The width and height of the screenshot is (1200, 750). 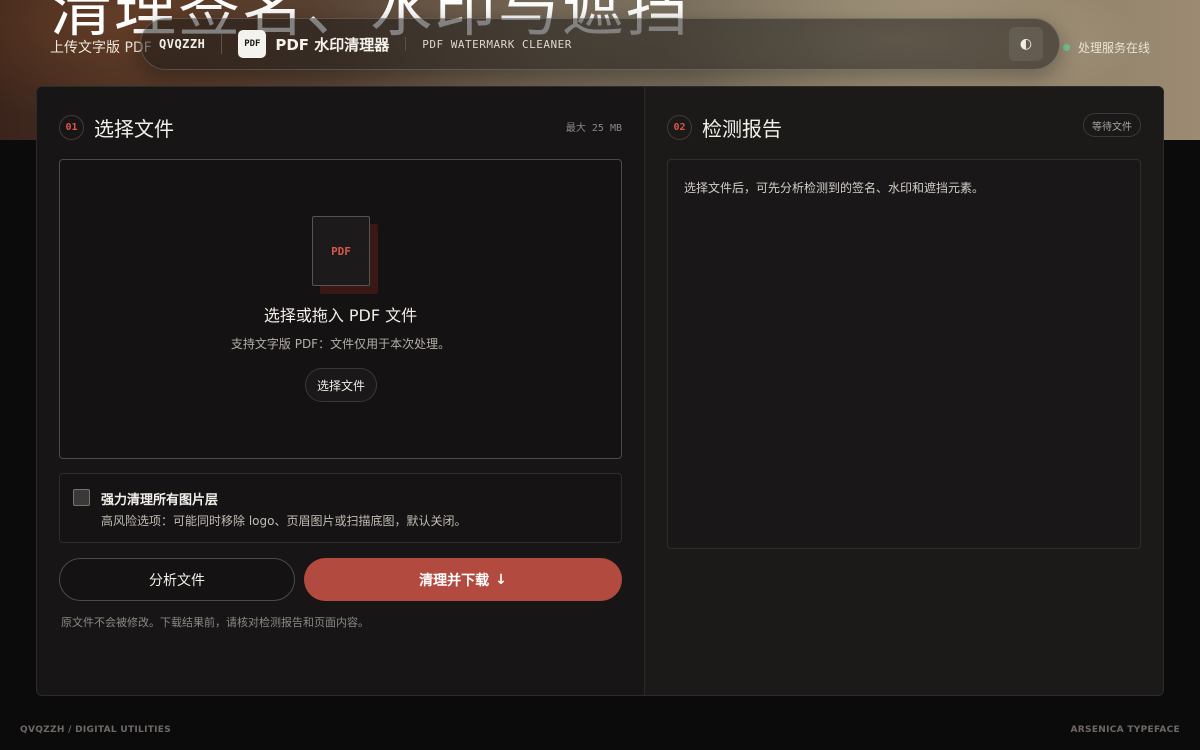 I want to click on status-label: 处理服务在线, so click(x=1113, y=48).